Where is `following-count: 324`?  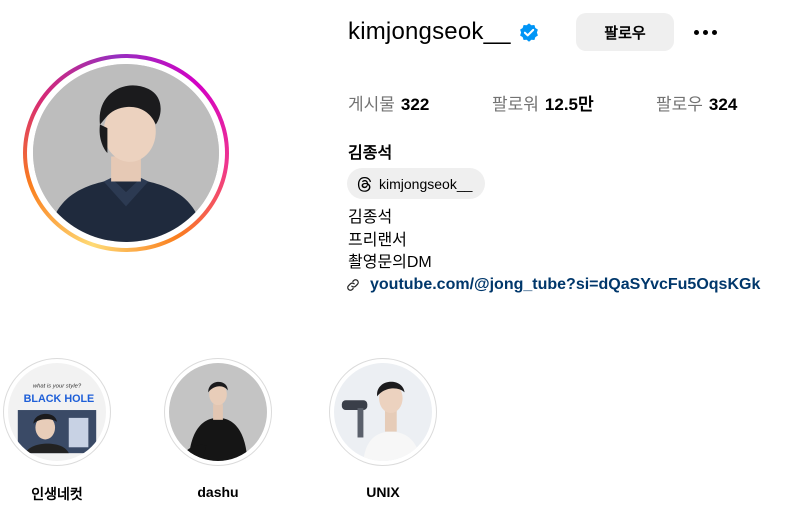
following-count: 324 is located at coordinates (723, 104).